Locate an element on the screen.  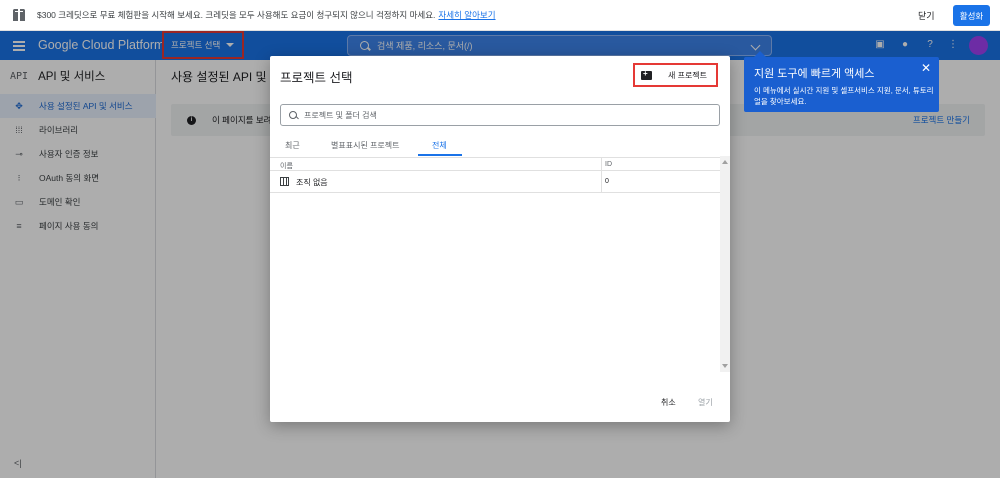
tooltip-arrow is located at coordinates (760, 54).